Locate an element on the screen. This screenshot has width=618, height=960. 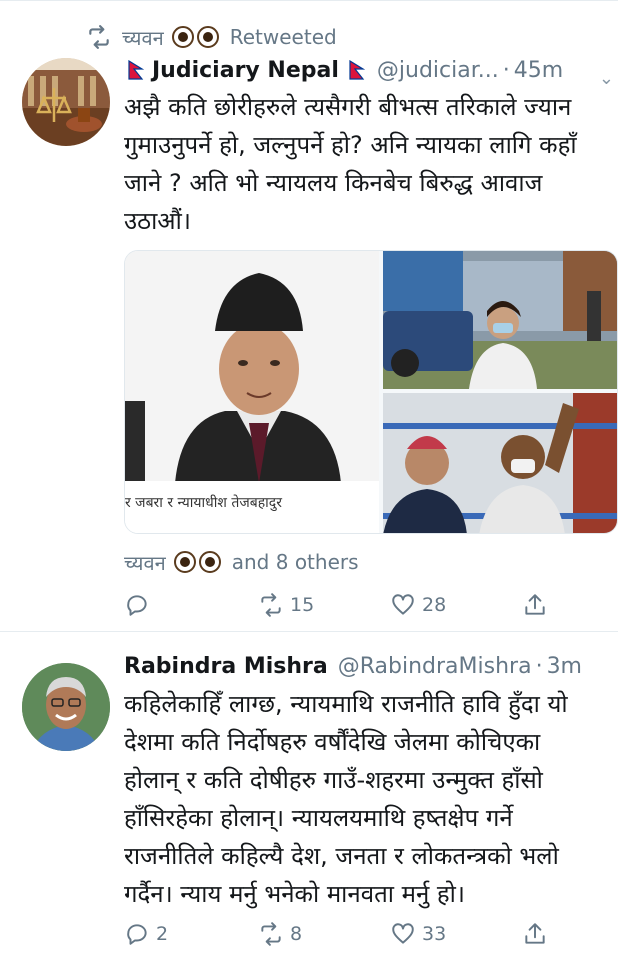
author-handle: @RabindraMishra is located at coordinates (435, 666).